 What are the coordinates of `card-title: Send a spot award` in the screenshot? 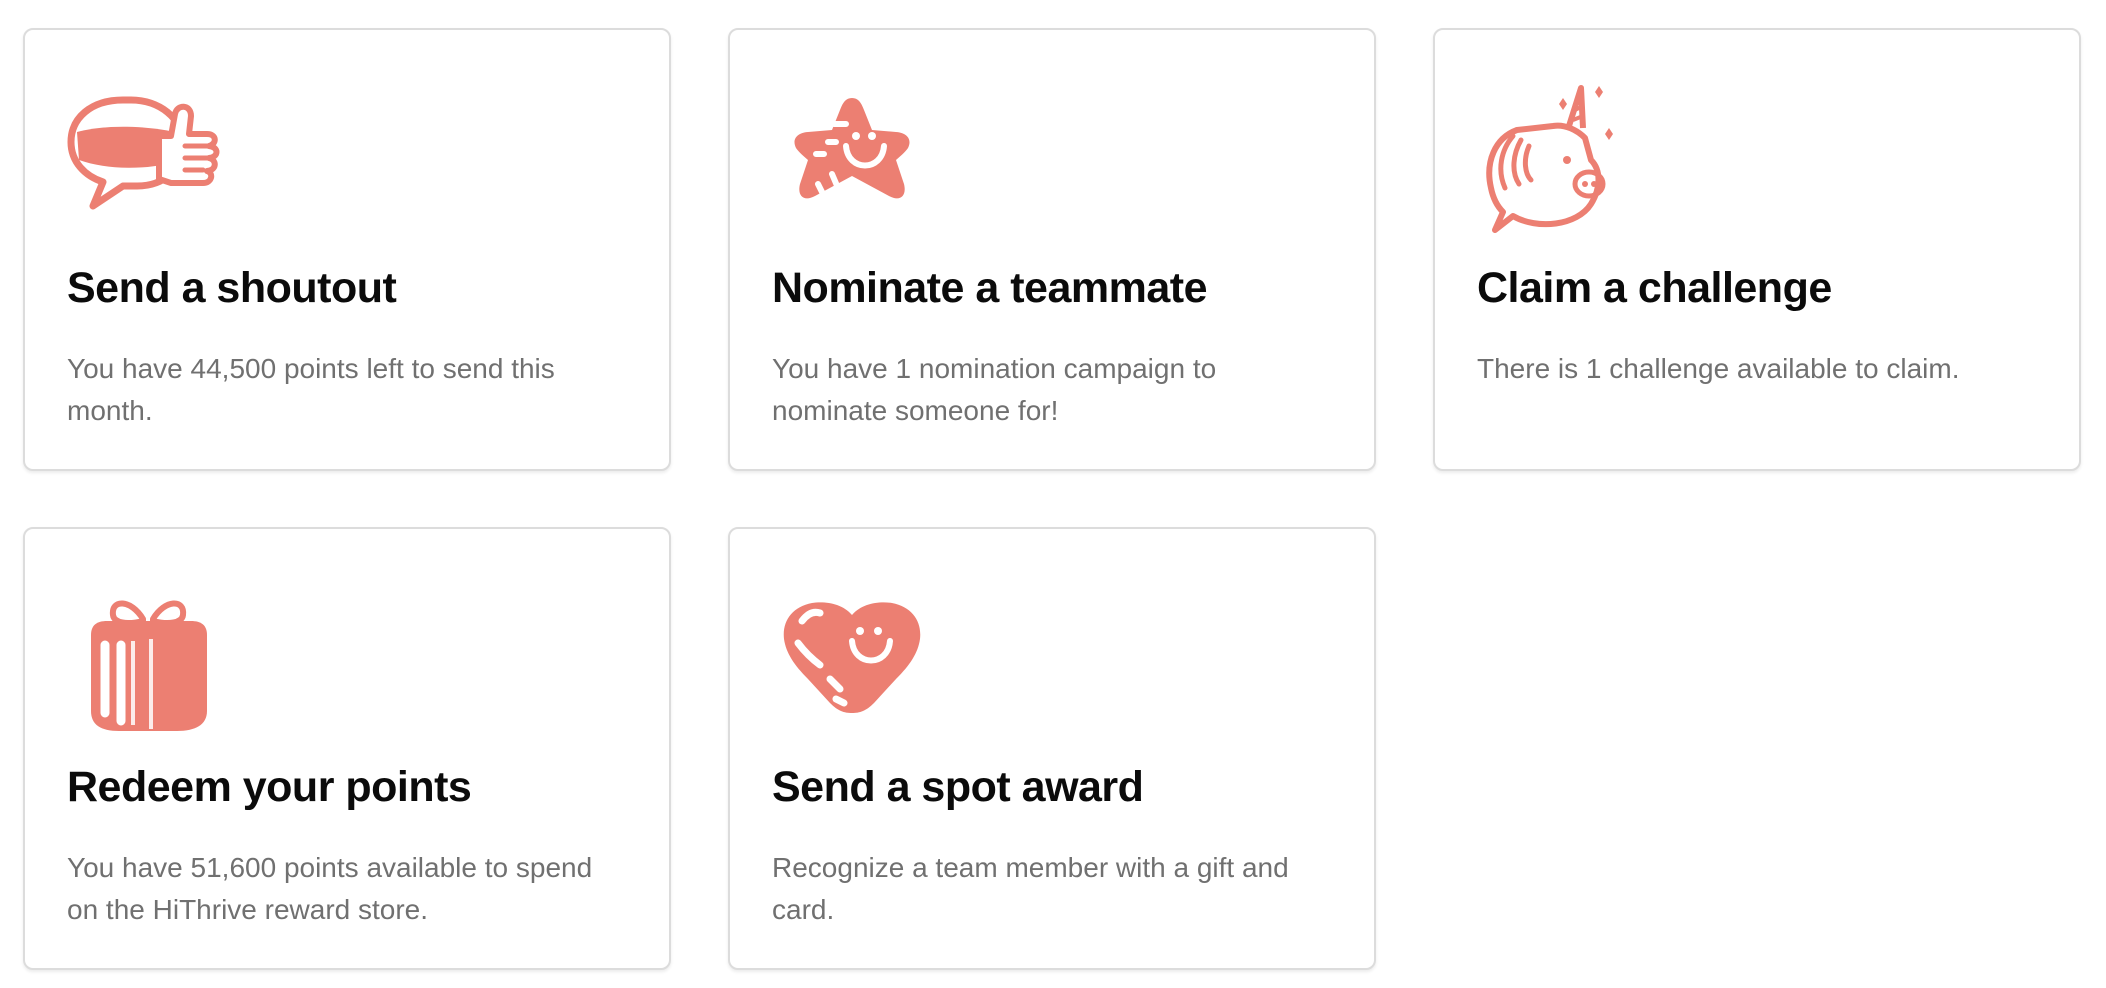 It's located at (958, 787).